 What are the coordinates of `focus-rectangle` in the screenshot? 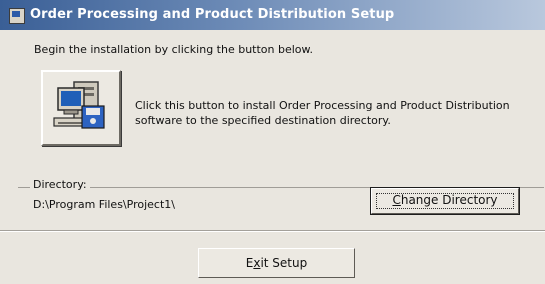 It's located at (445, 201).